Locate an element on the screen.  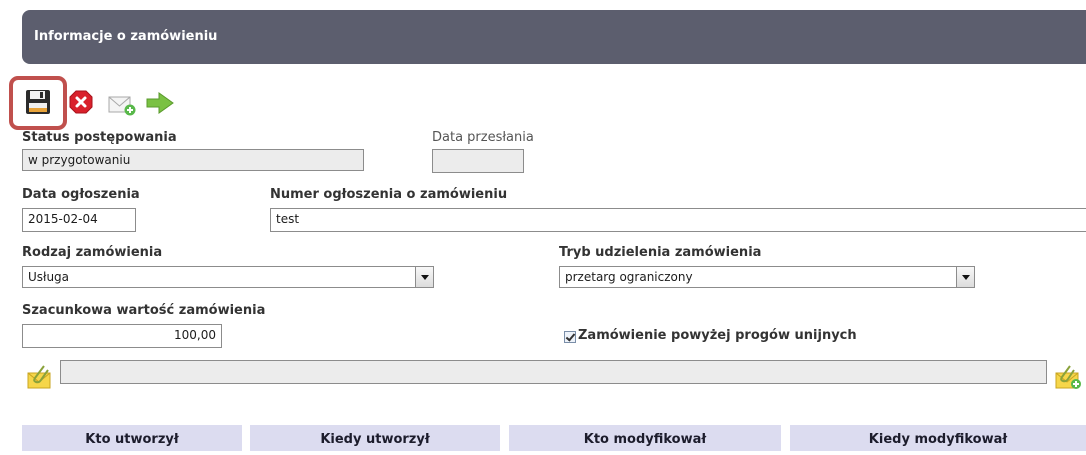
toolbar is located at coordinates (100, 104).